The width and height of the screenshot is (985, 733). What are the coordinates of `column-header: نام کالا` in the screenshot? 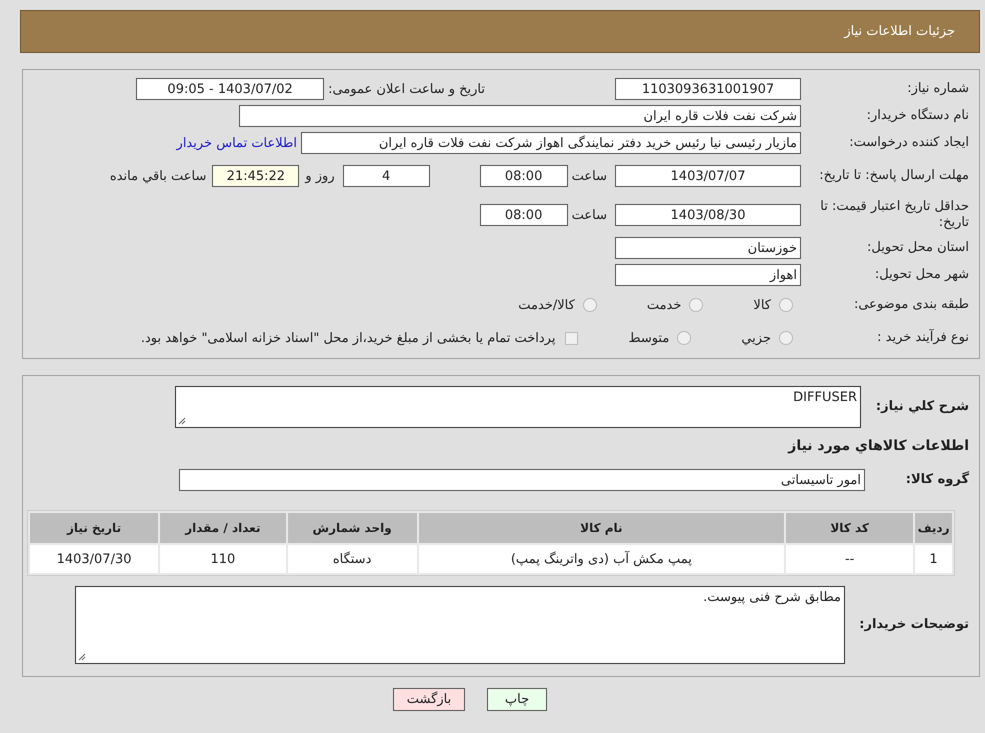 It's located at (601, 528).